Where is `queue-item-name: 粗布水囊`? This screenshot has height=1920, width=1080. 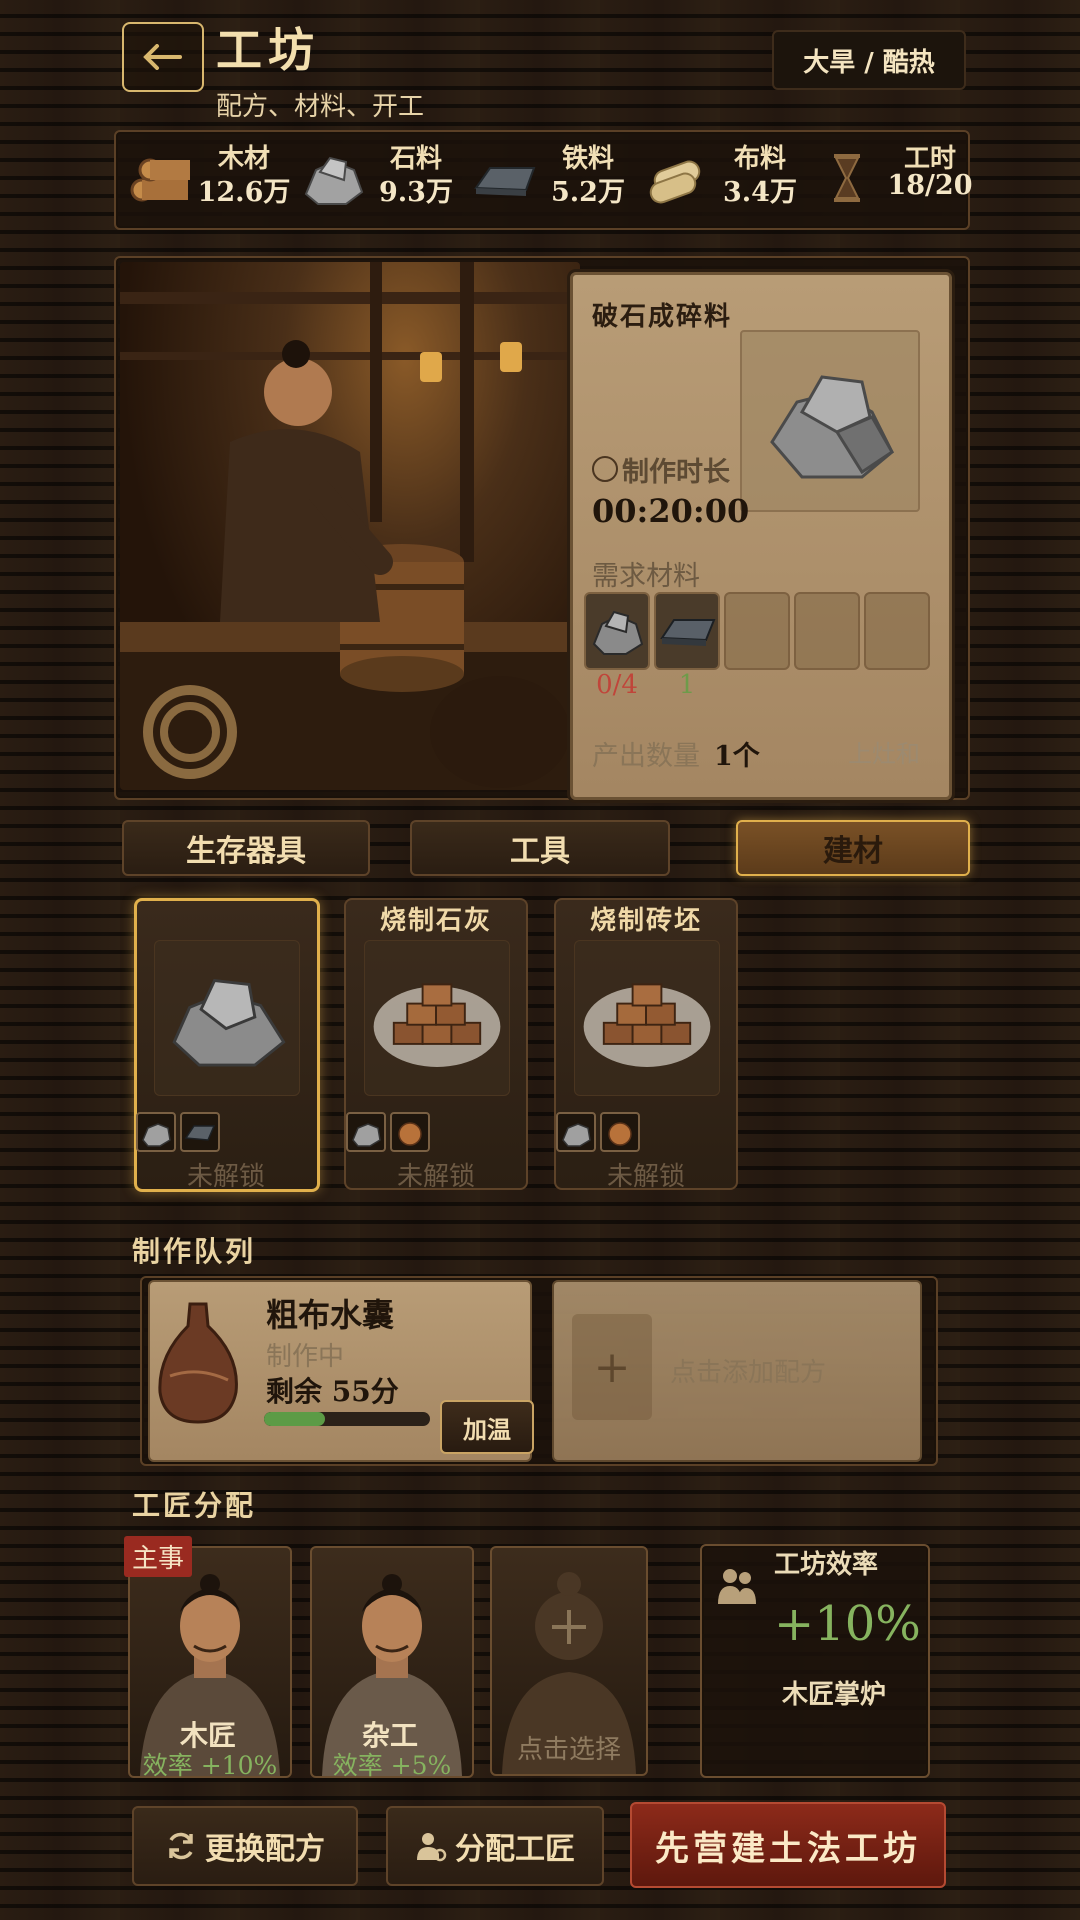
queue-item-name: 粗布水囊 is located at coordinates (330, 1315).